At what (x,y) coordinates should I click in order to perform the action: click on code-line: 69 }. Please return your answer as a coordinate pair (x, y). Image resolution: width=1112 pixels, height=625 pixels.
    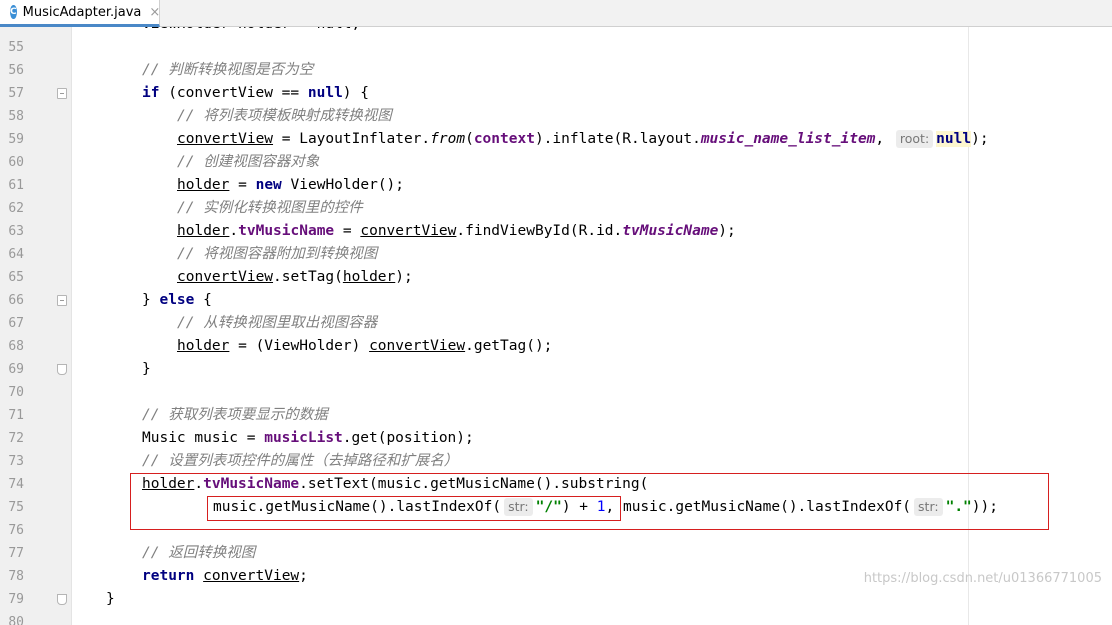
    Looking at the image, I should click on (556, 369).